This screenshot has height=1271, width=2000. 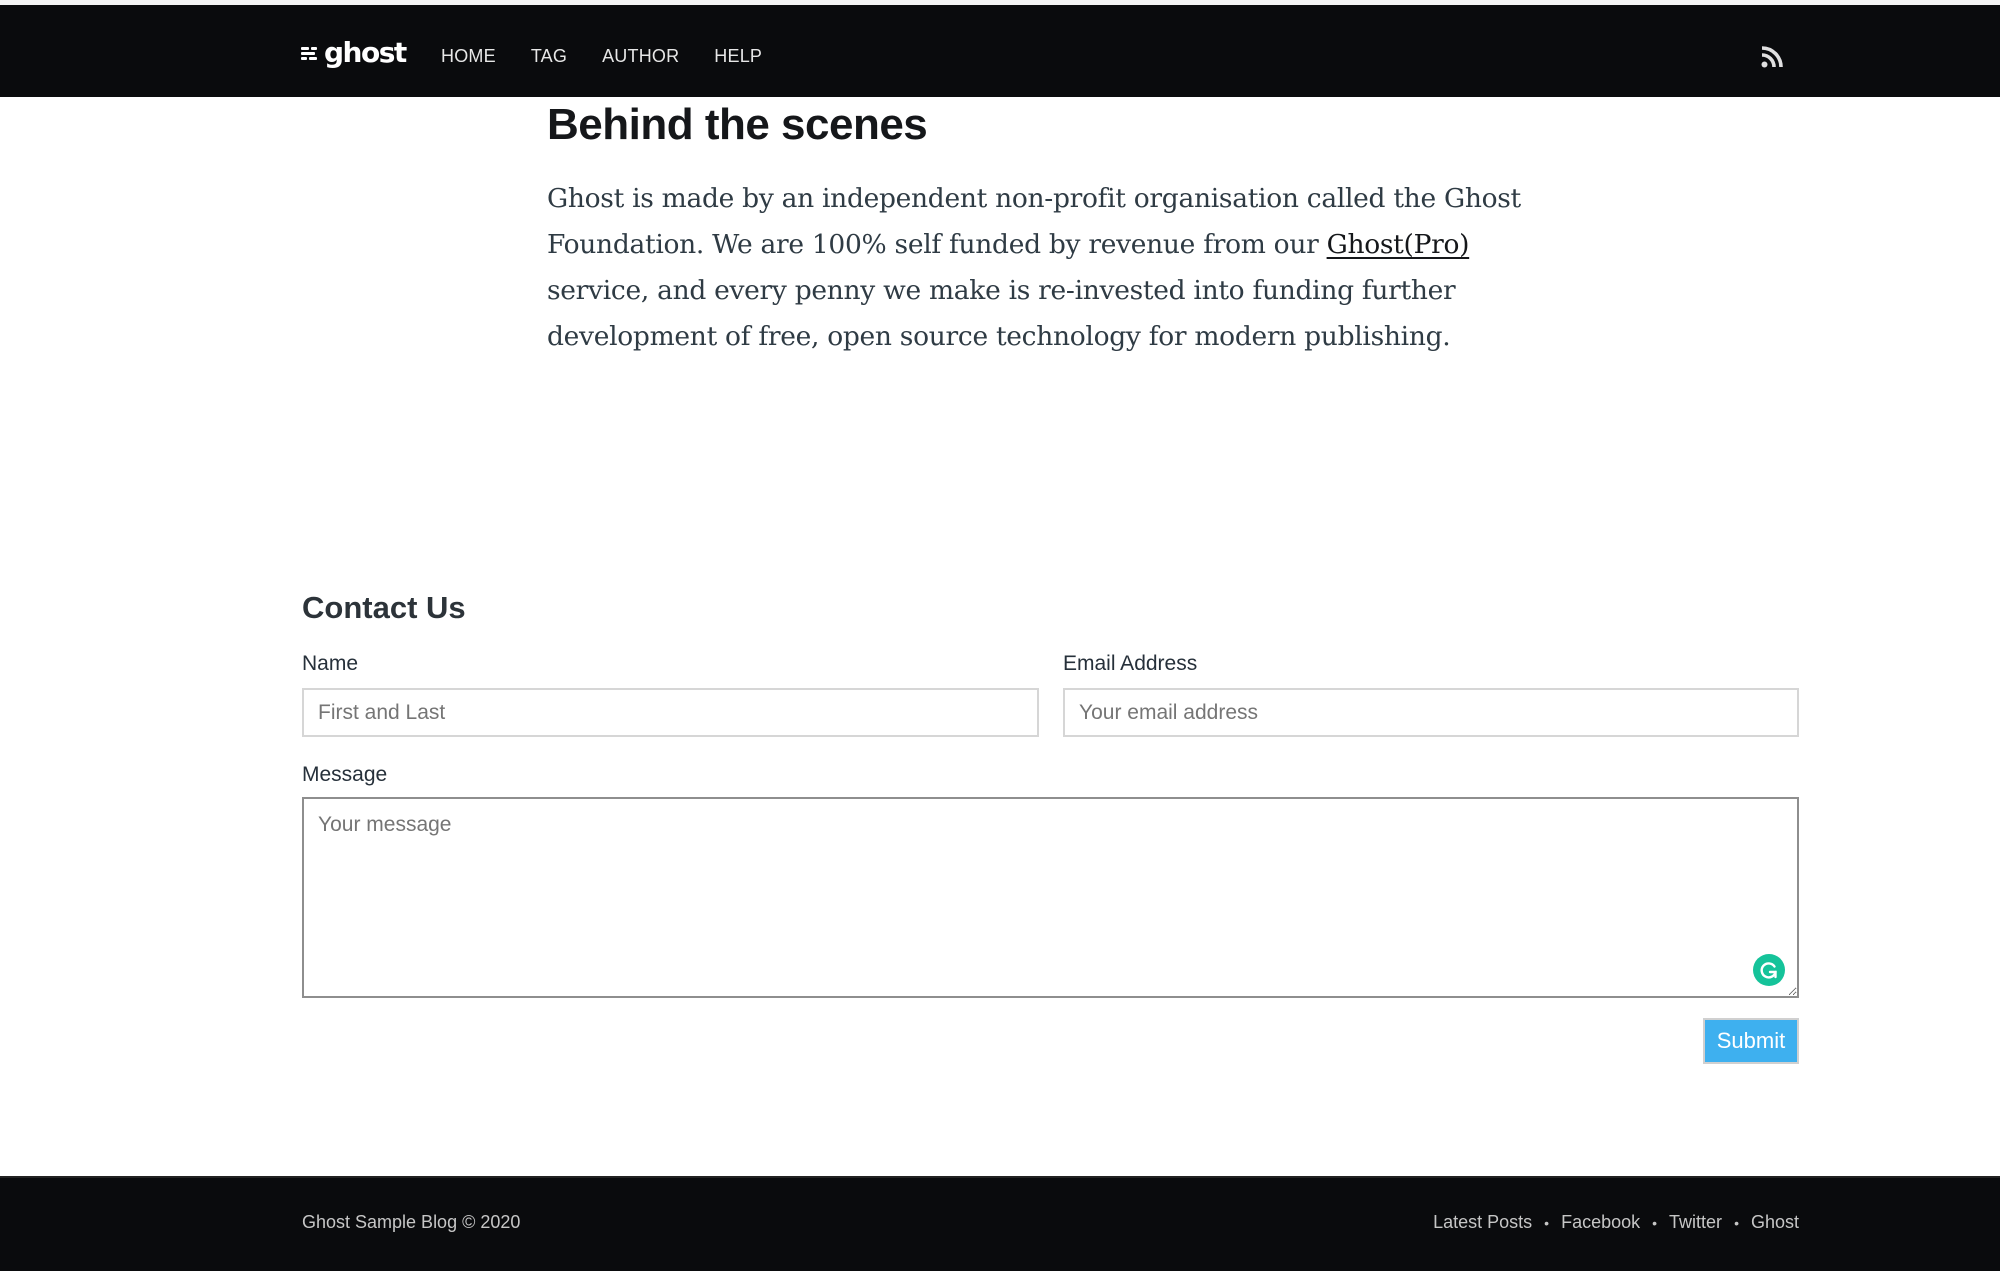 I want to click on footer-link-twitter: Twitter, so click(x=1695, y=1222).